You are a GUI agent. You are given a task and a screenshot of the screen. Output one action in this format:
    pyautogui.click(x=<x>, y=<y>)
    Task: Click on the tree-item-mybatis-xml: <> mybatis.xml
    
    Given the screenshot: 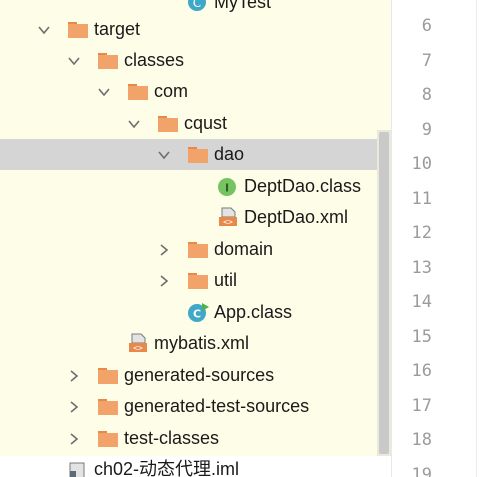 What is the action you would take?
    pyautogui.click(x=195, y=343)
    